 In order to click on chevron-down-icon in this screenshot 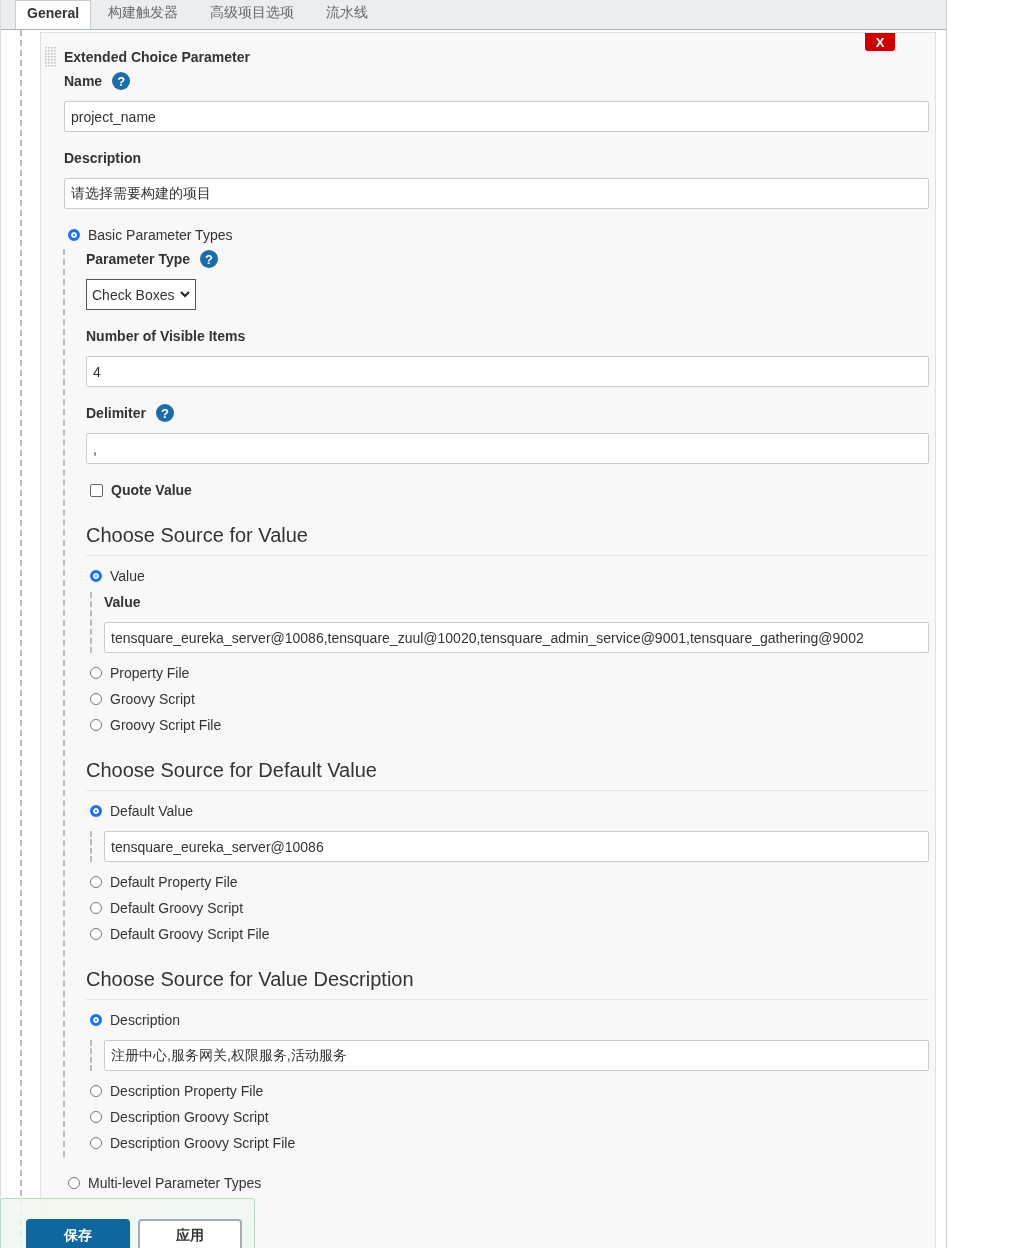, I will do `click(185, 294)`.